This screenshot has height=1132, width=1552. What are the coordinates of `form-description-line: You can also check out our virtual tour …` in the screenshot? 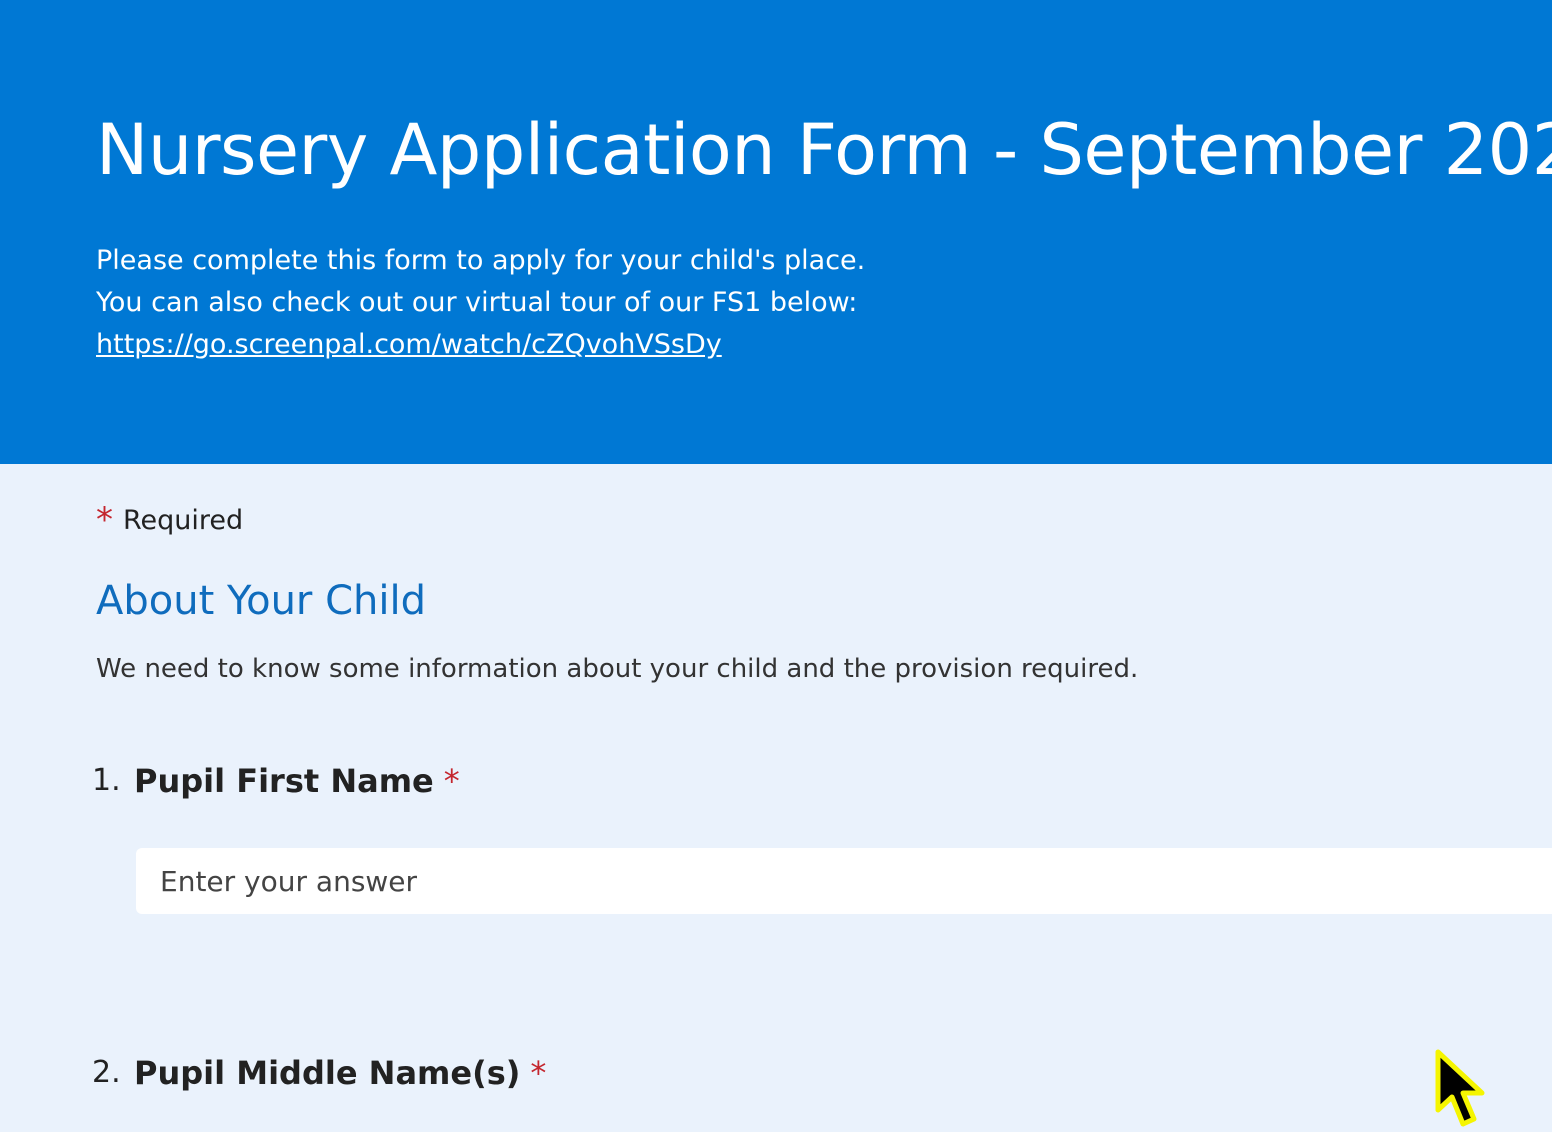 It's located at (477, 302).